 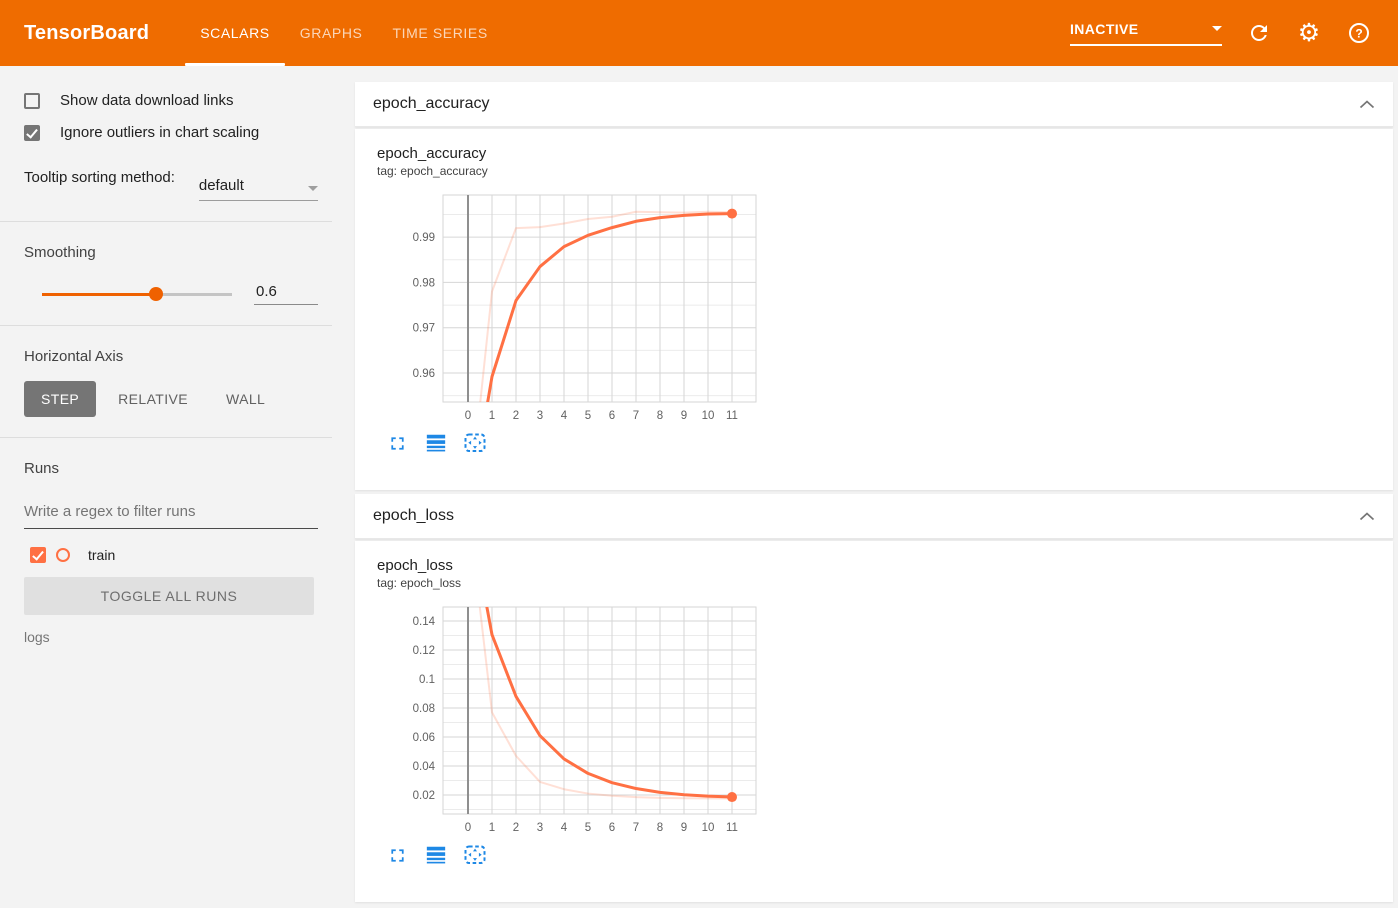 I want to click on run-color-circle-icon, so click(x=63, y=555).